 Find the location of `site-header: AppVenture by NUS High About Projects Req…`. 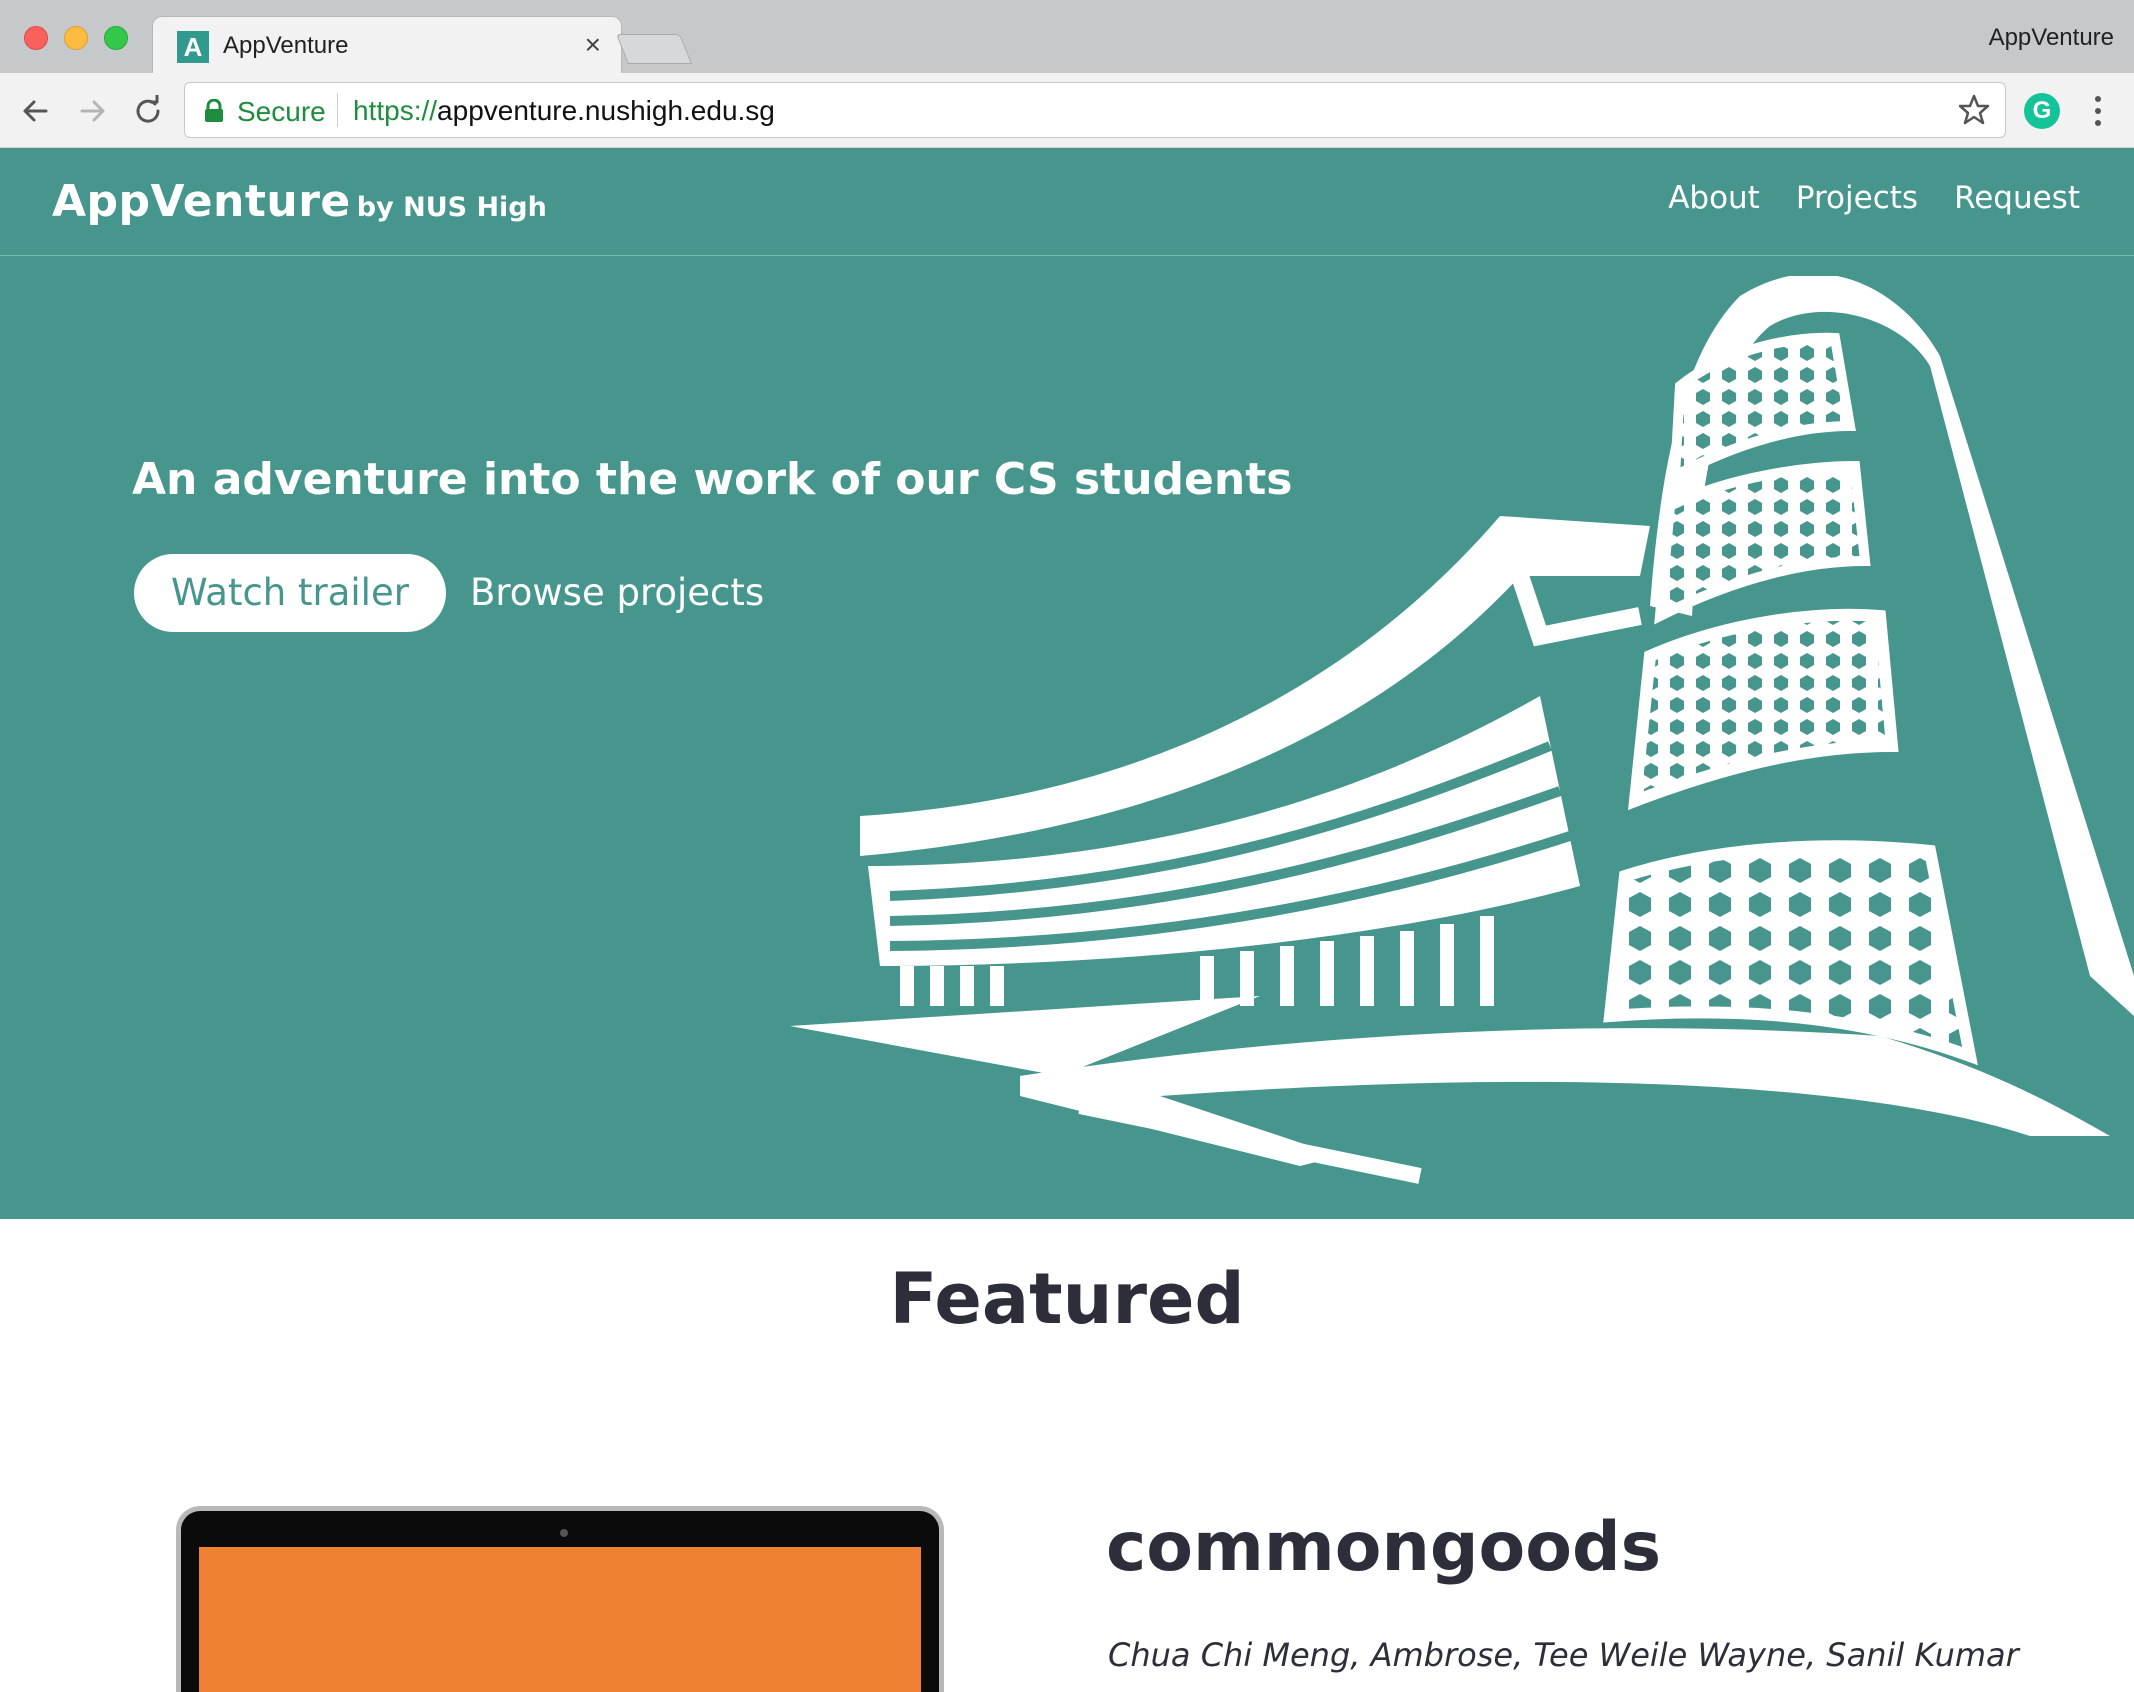

site-header: AppVenture by NUS High About Projects Req… is located at coordinates (1067, 202).